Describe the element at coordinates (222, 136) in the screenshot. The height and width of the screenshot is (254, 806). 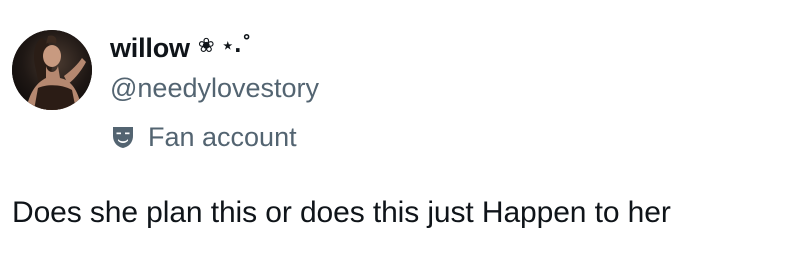
I see `account-label-text: Fan account` at that location.